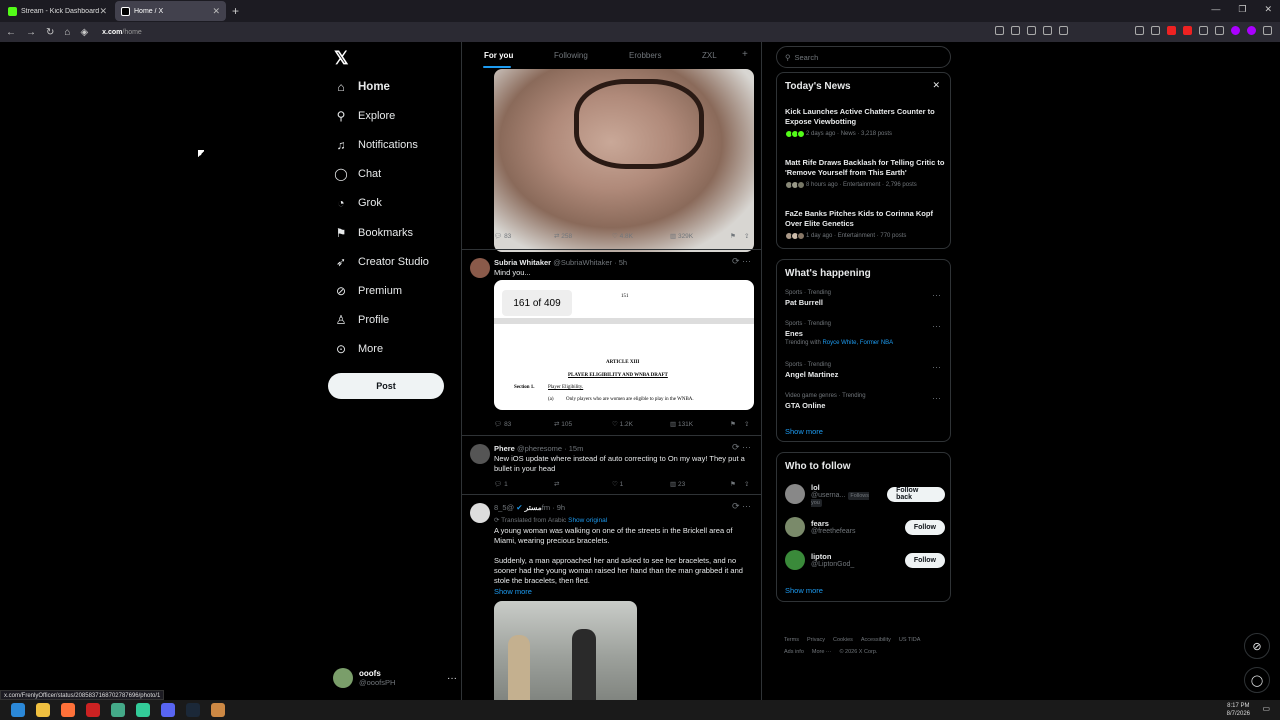 This screenshot has width=1280, height=720. I want to click on follow-suggestion: lipton @LiptonGod_ Follow, so click(865, 560).